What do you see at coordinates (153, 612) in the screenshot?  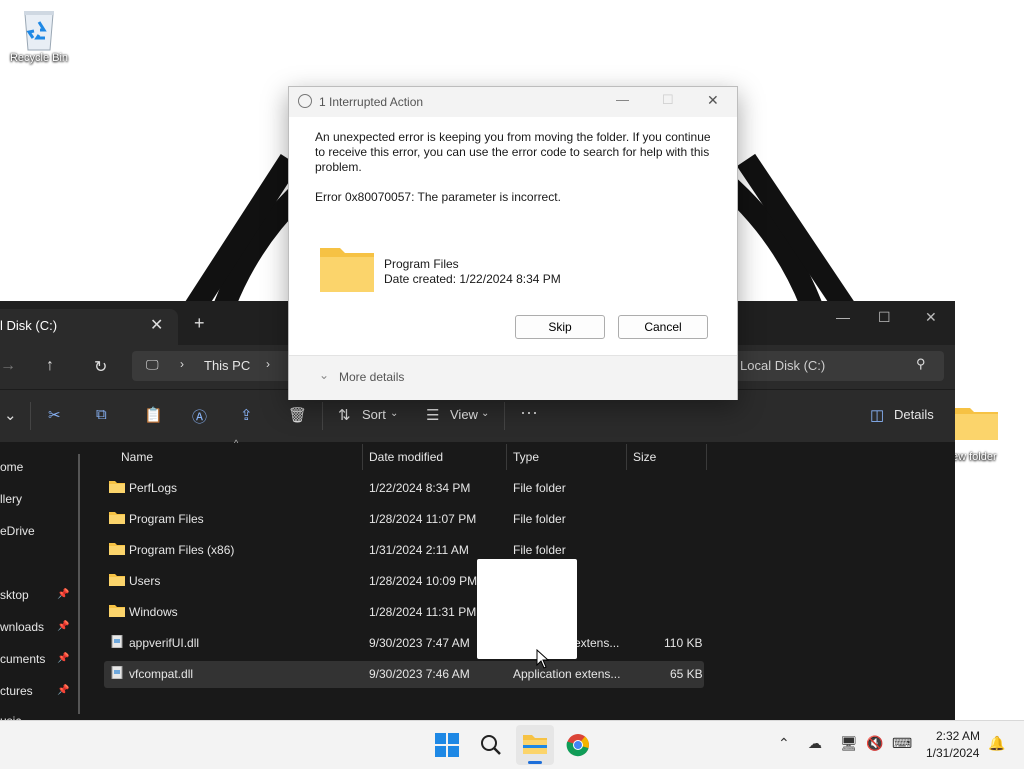 I see `file-name: Windows` at bounding box center [153, 612].